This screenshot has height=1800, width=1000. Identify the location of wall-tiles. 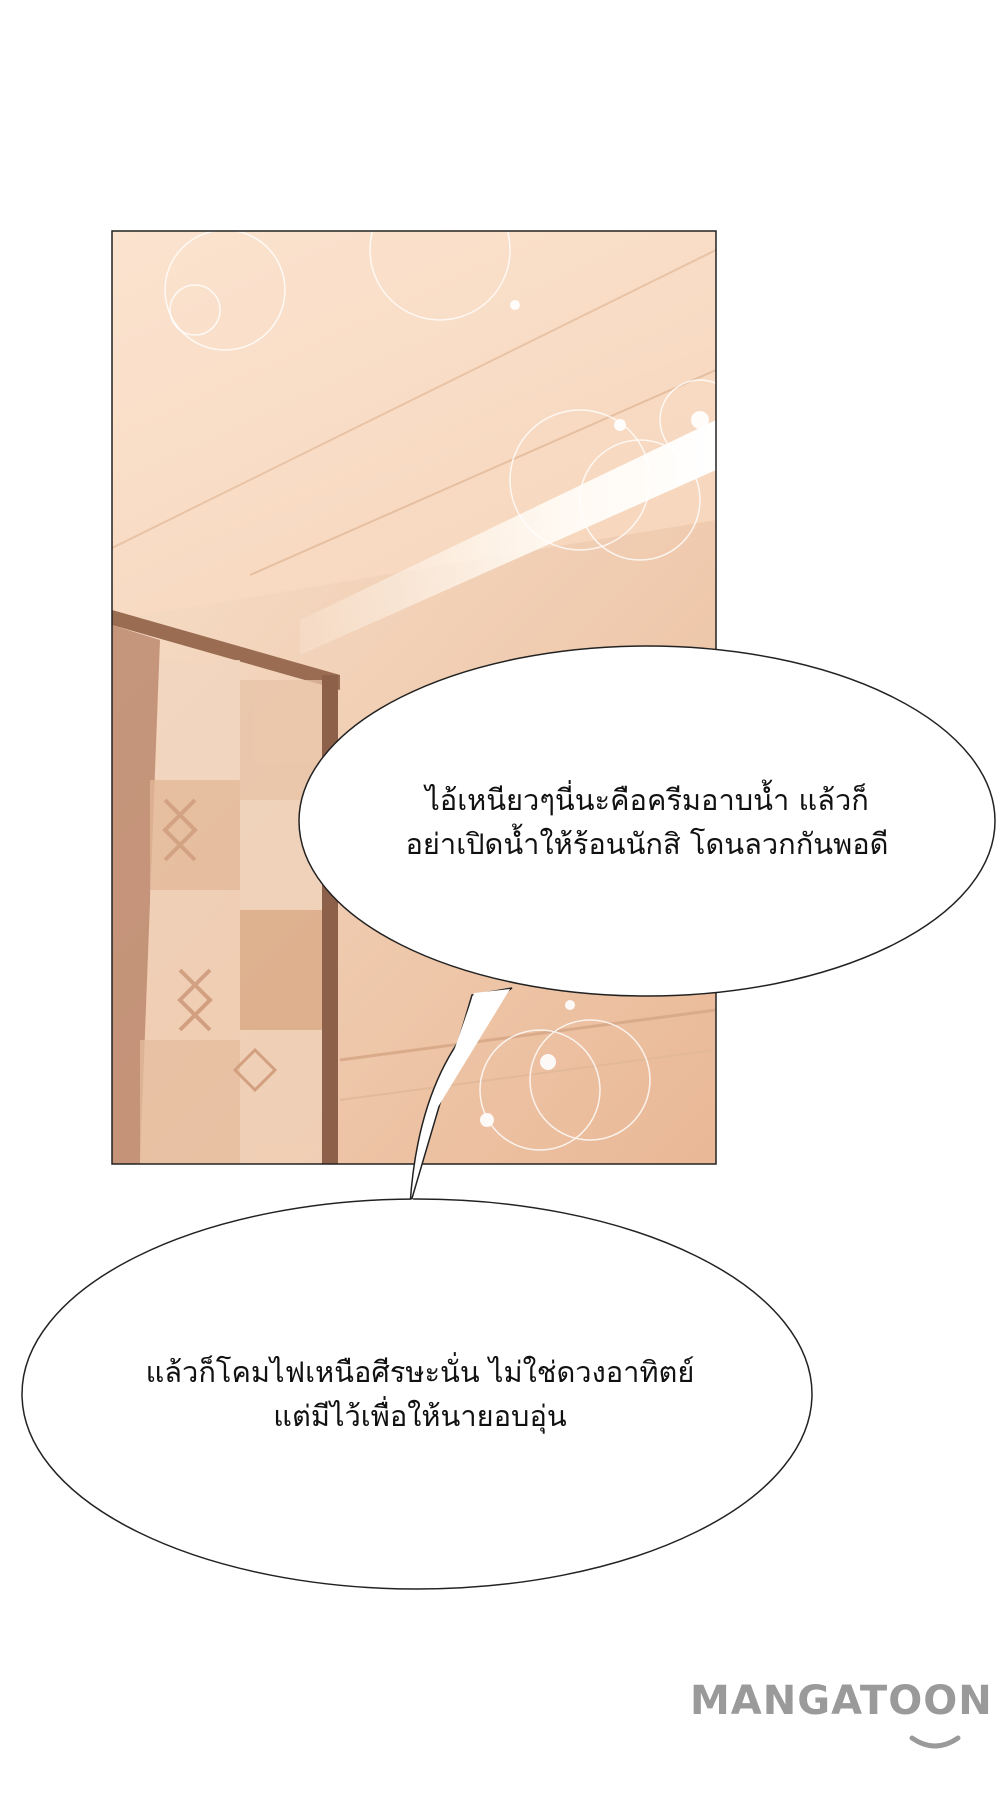
(231, 912).